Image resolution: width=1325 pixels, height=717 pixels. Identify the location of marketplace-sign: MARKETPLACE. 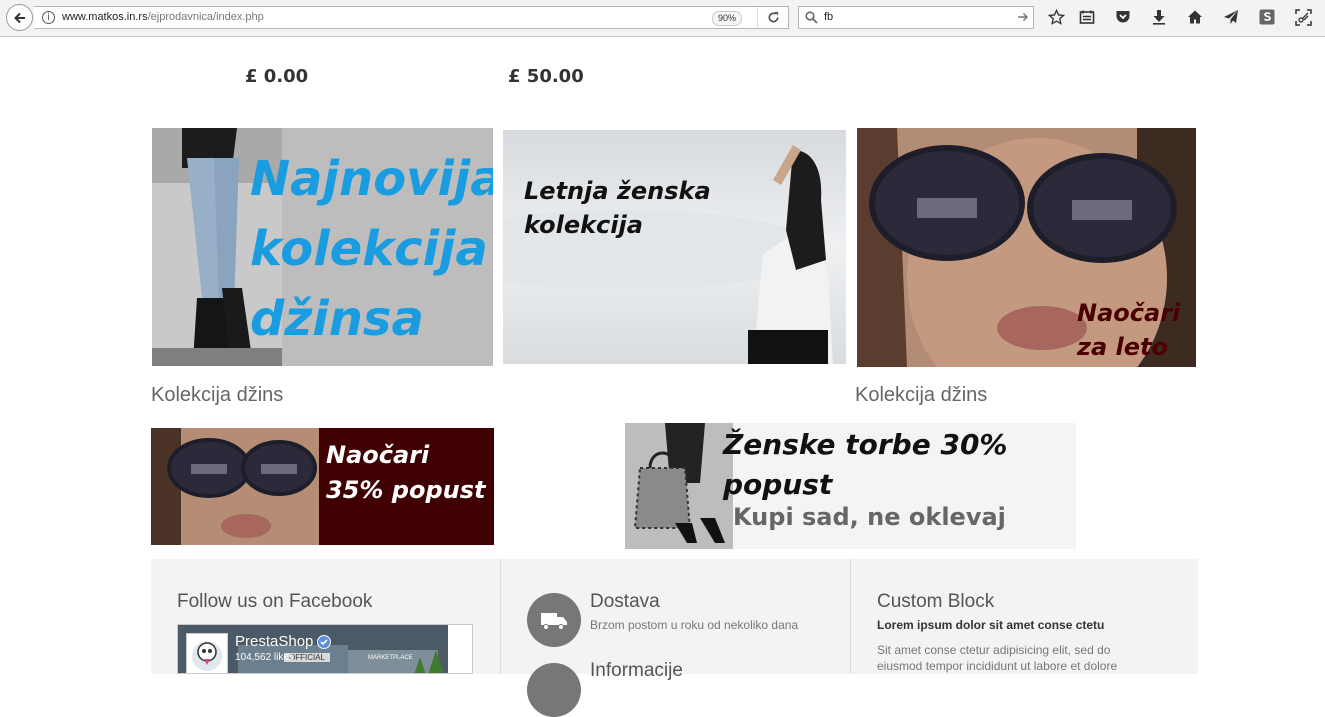
(390, 658).